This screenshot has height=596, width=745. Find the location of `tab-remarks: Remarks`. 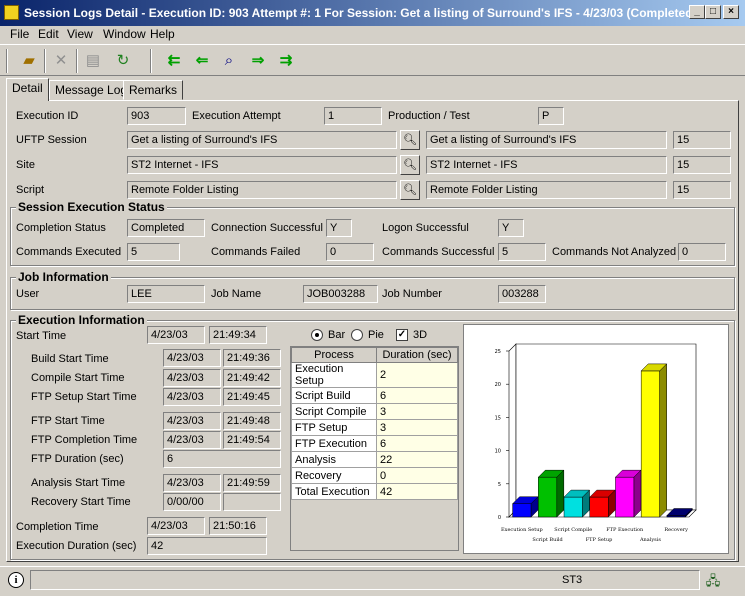

tab-remarks: Remarks is located at coordinates (153, 90).